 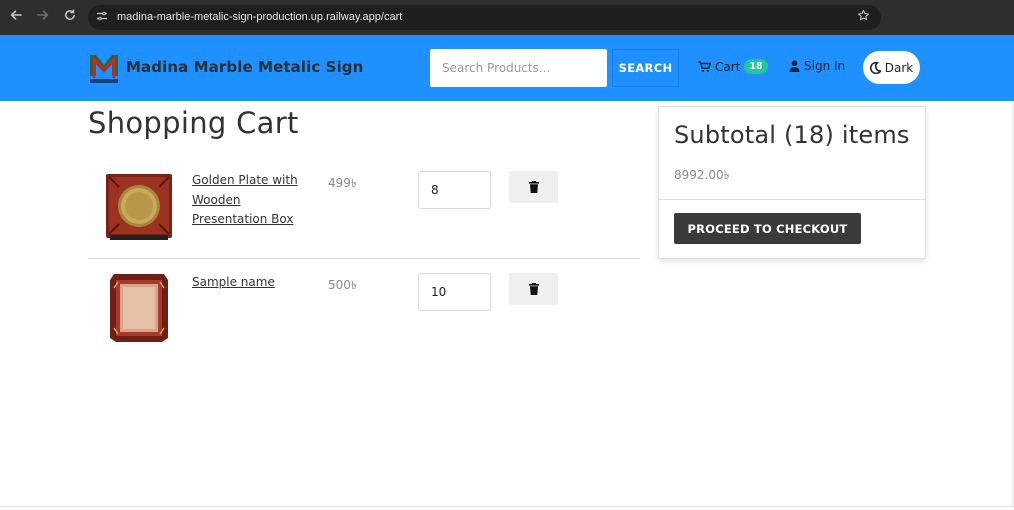 I want to click on user-icon, so click(x=794, y=66).